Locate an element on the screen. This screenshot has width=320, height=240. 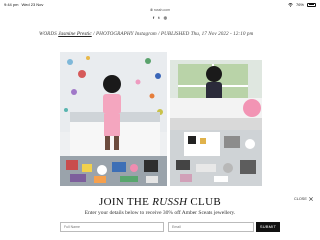
social-links: f t ◎ is located at coordinates (160, 17).